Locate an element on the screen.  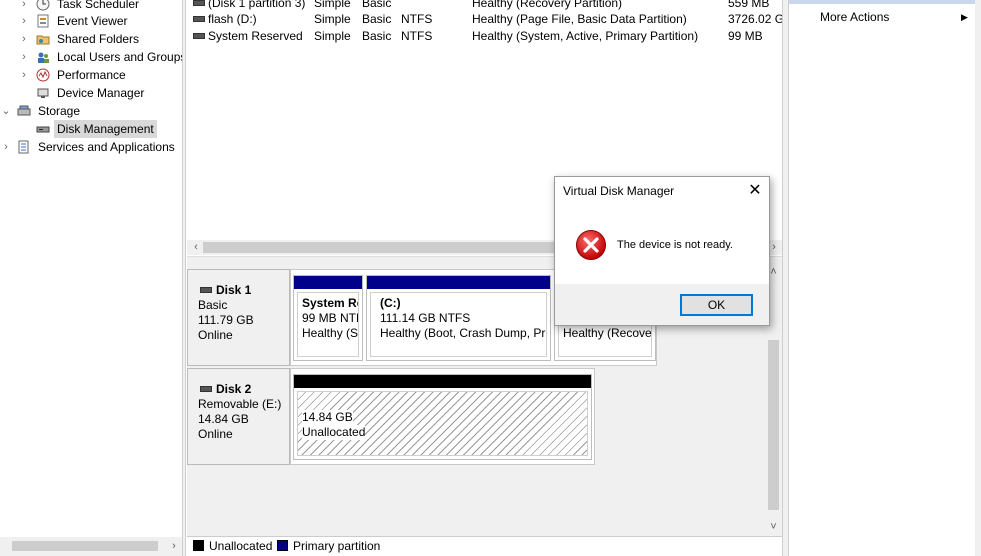
dialog-message: The device is not ready. is located at coordinates (675, 245).